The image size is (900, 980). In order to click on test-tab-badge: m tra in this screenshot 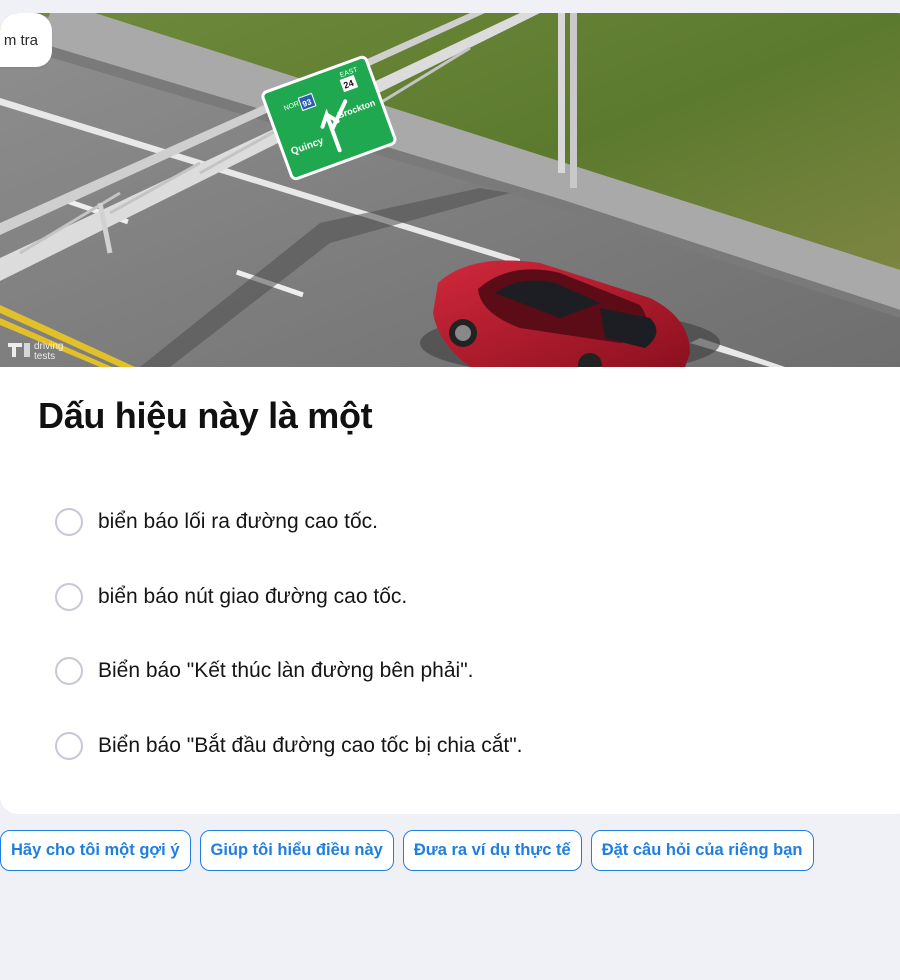, I will do `click(26, 40)`.